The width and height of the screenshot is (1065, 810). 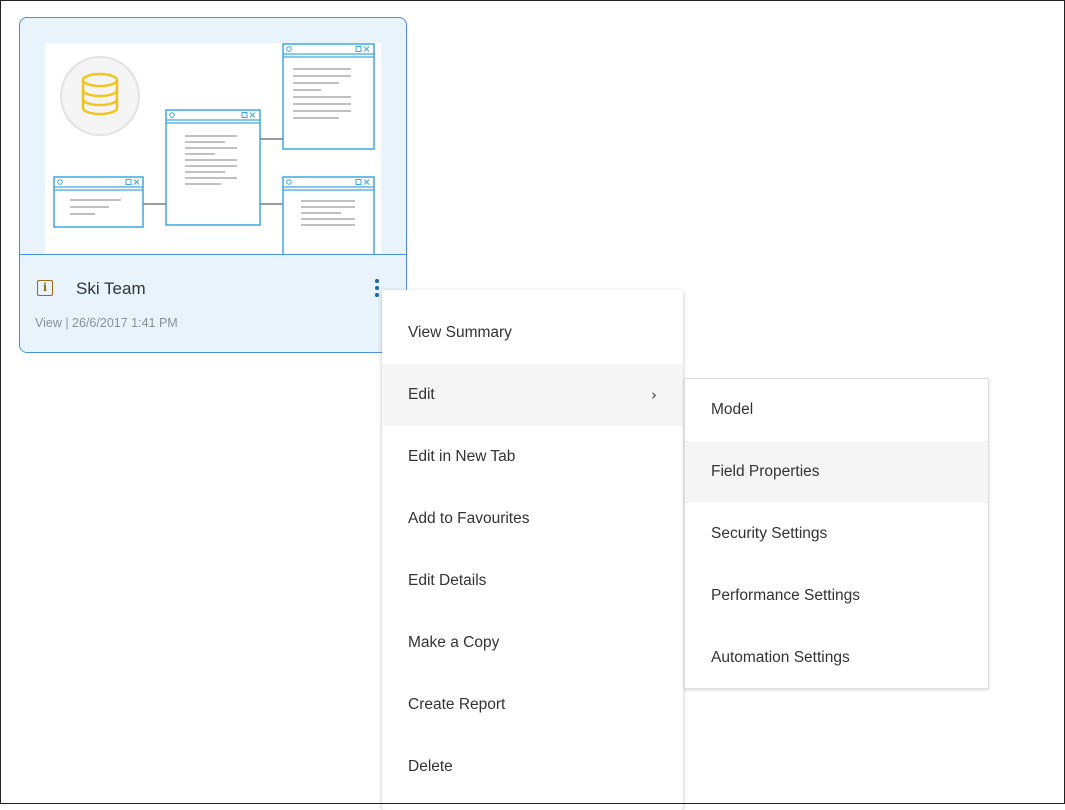 I want to click on menu-item-create-report: Create Report, so click(x=532, y=705).